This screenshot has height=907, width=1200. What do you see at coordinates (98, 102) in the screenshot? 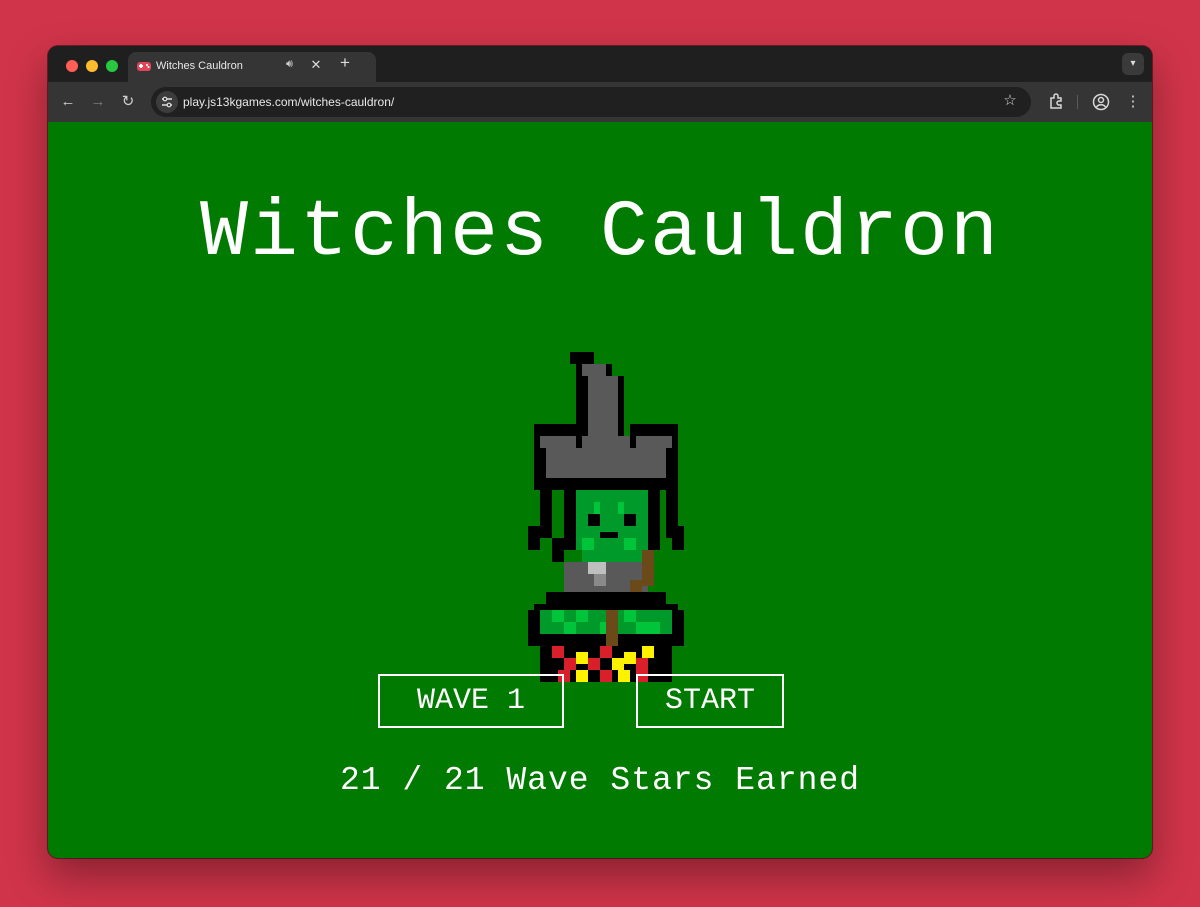
I see `forward-icon: →` at bounding box center [98, 102].